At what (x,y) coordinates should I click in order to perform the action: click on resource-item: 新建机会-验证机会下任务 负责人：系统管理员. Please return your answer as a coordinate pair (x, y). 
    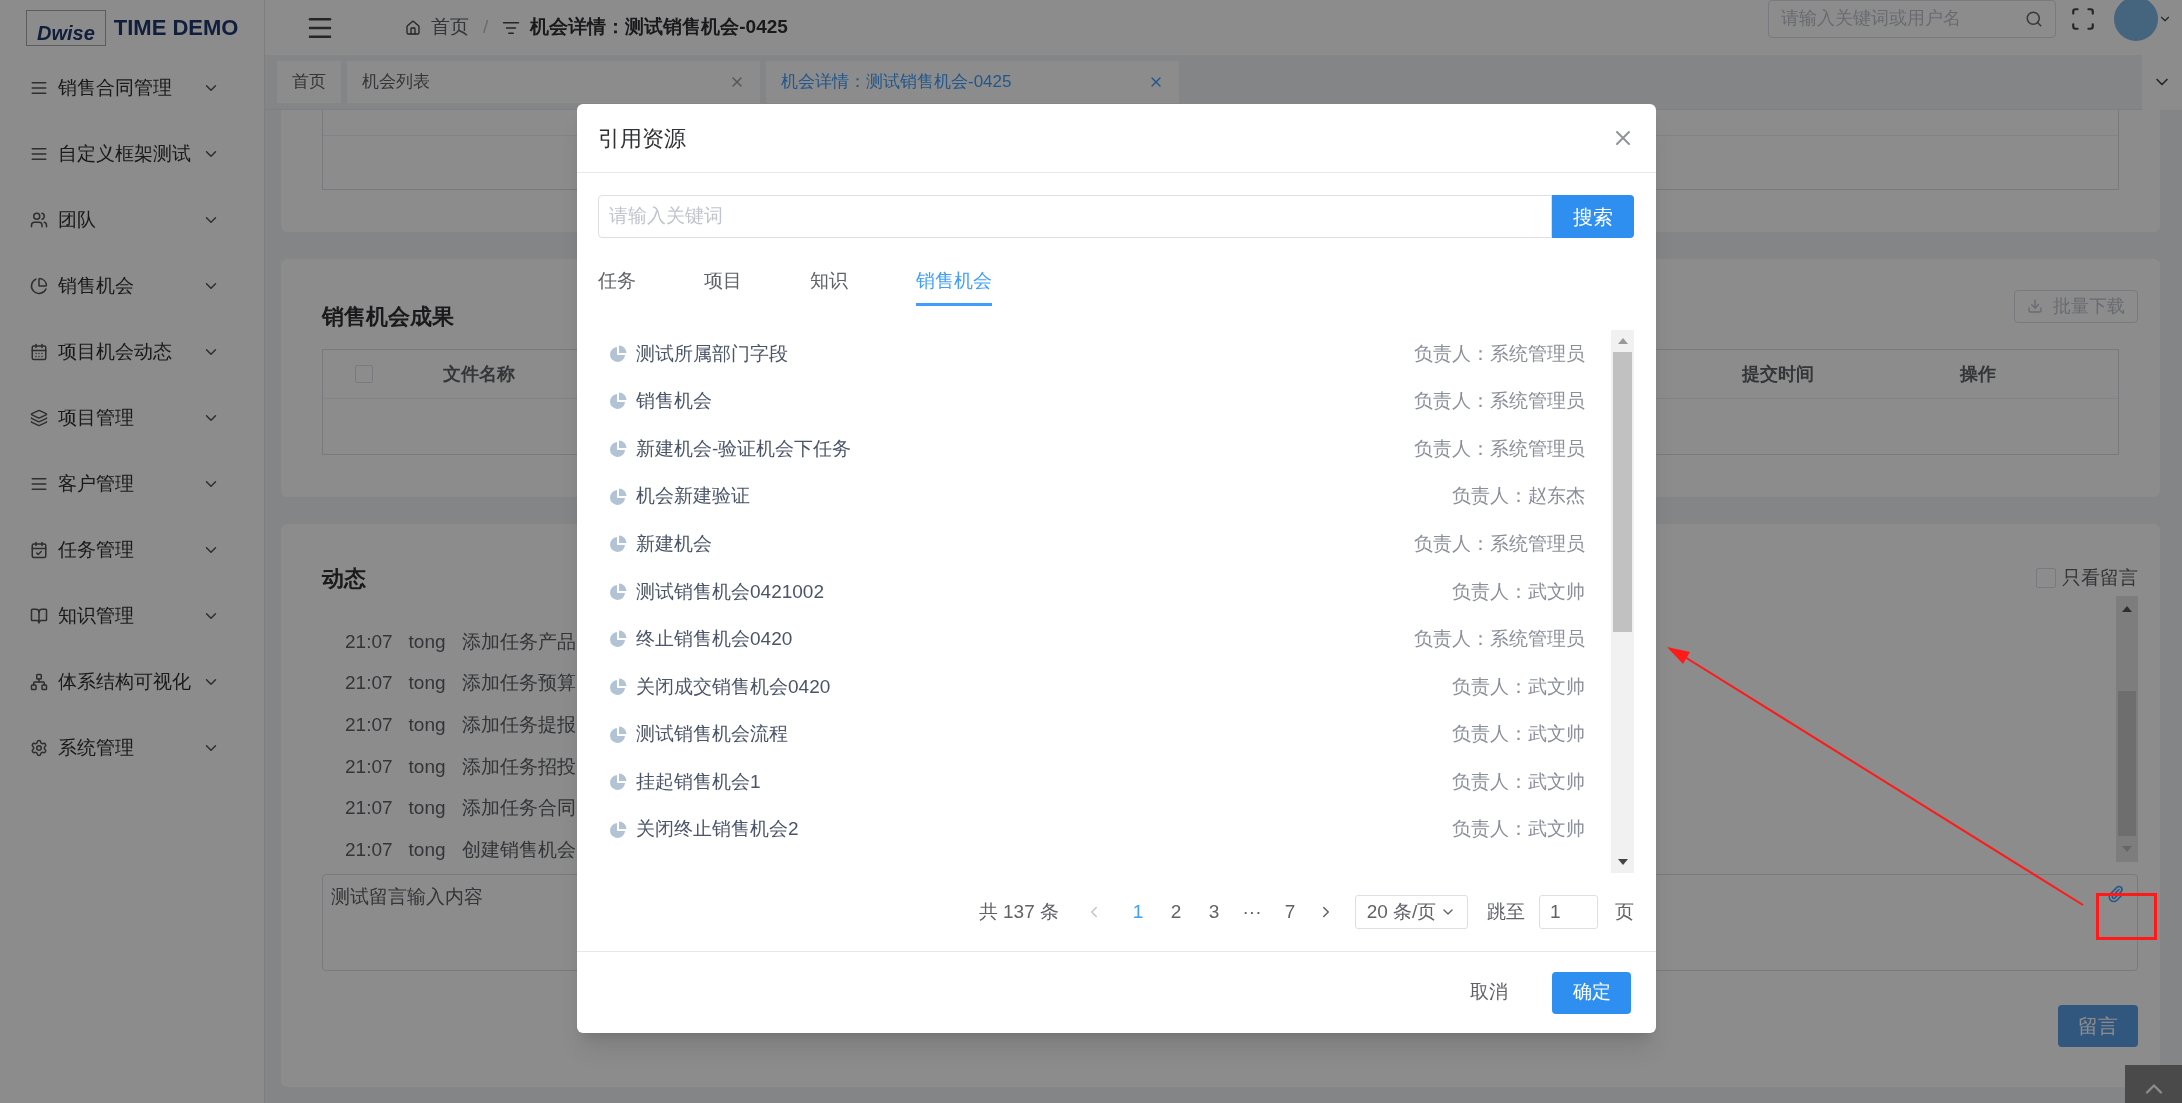
    Looking at the image, I should click on (1096, 449).